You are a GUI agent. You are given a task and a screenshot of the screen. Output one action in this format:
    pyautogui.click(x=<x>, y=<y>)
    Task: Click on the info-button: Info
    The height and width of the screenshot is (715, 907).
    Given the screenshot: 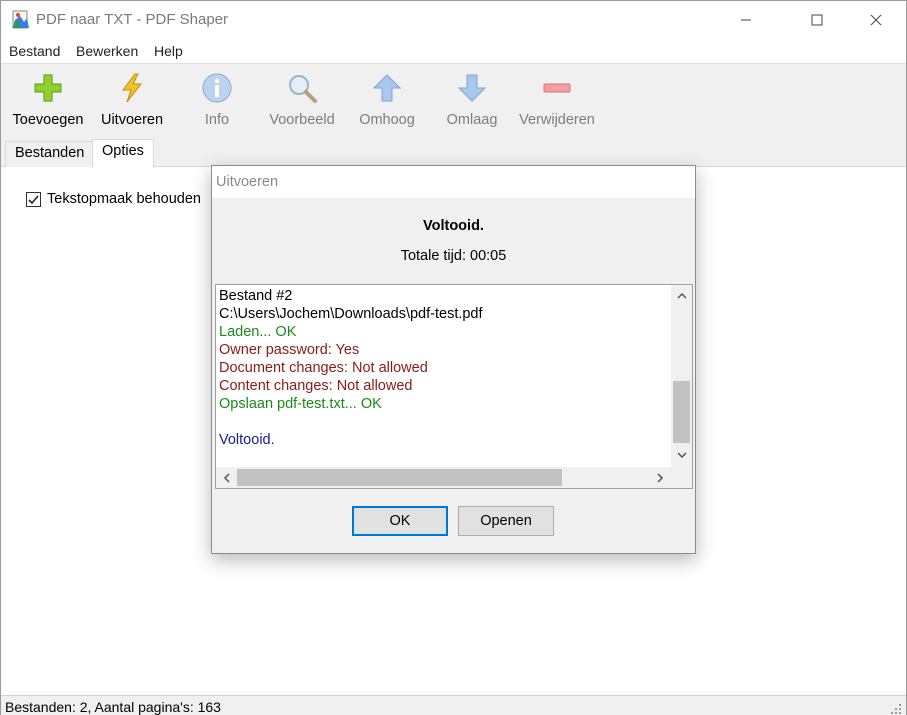 What is the action you would take?
    pyautogui.click(x=217, y=104)
    